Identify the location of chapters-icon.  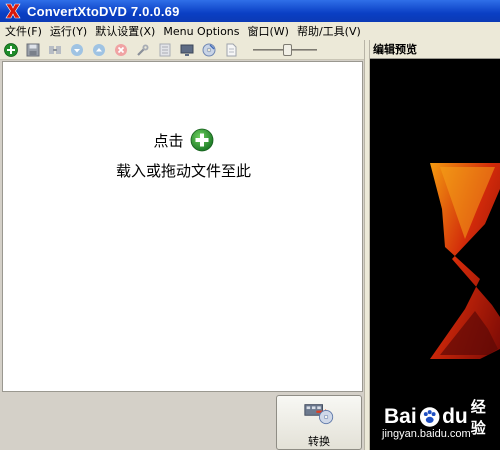
(165, 49).